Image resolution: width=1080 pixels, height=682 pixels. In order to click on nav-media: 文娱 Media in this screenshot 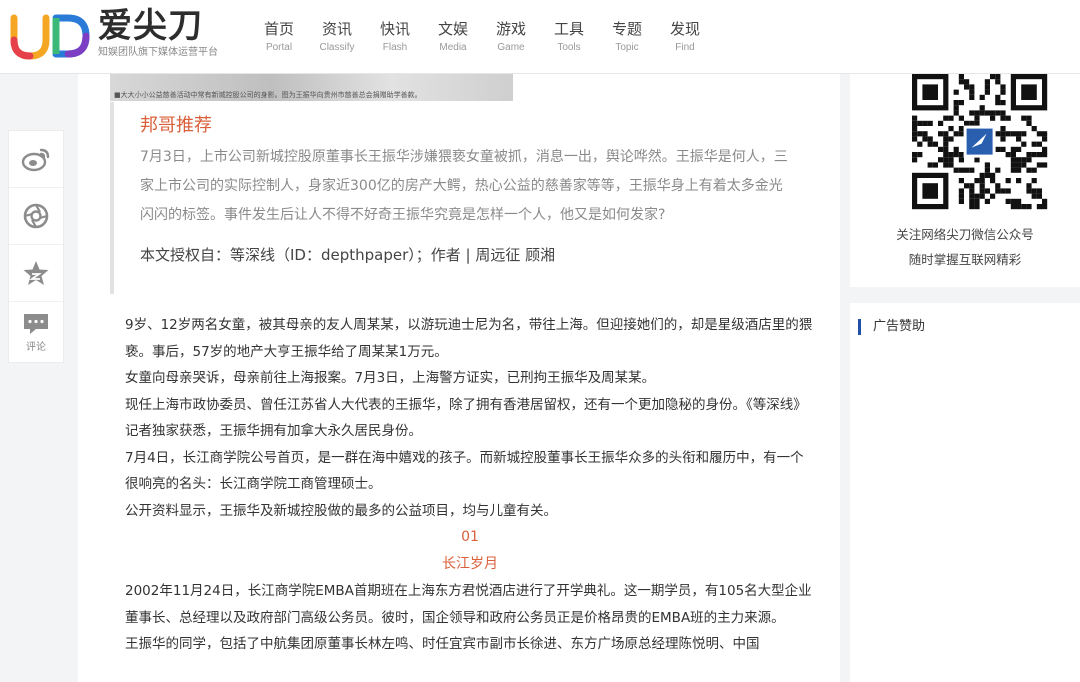, I will do `click(453, 37)`.